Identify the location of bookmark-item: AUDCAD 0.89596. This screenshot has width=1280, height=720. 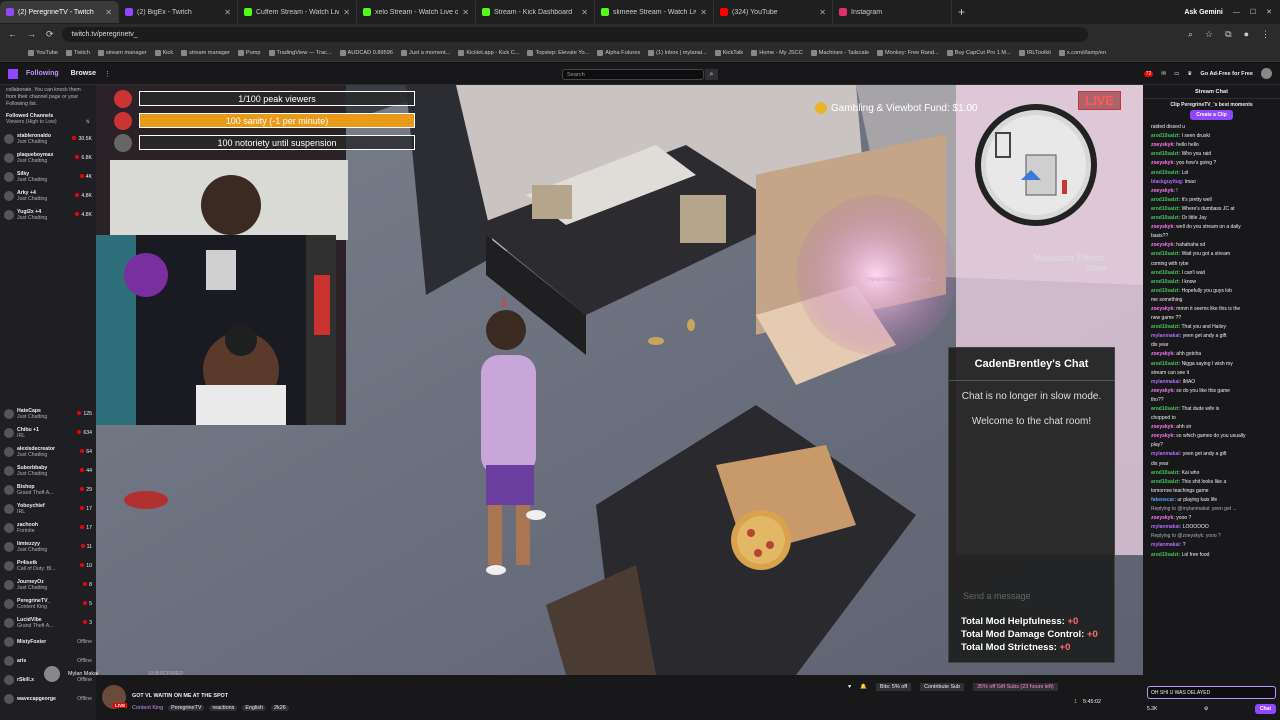
(366, 53).